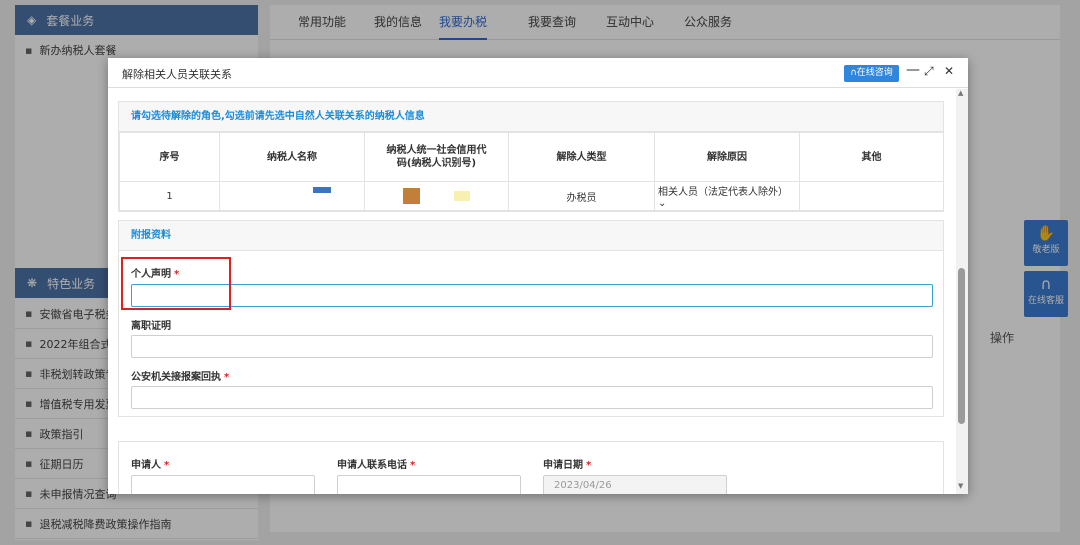 Image resolution: width=1080 pixels, height=545 pixels. Describe the element at coordinates (436, 196) in the screenshot. I see `credit-code-cell` at that location.